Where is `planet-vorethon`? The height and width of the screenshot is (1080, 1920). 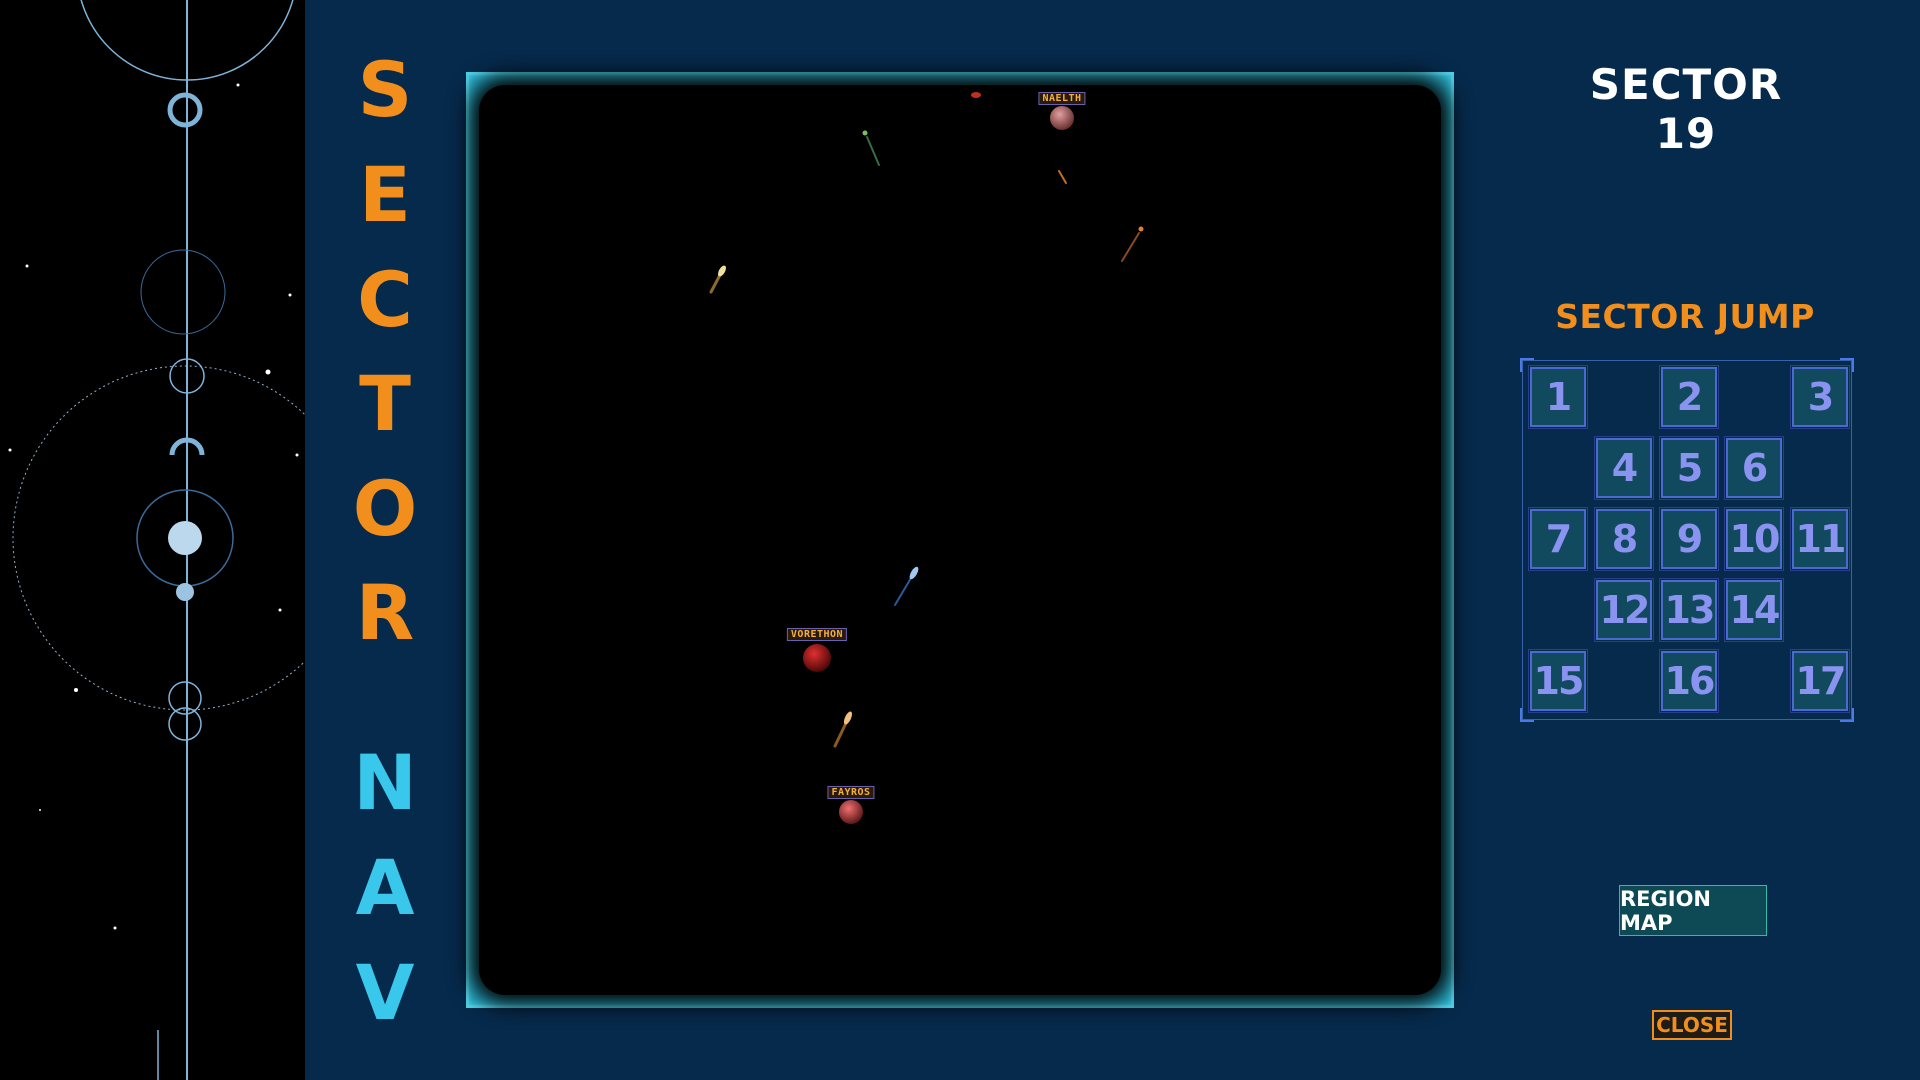 planet-vorethon is located at coordinates (817, 658).